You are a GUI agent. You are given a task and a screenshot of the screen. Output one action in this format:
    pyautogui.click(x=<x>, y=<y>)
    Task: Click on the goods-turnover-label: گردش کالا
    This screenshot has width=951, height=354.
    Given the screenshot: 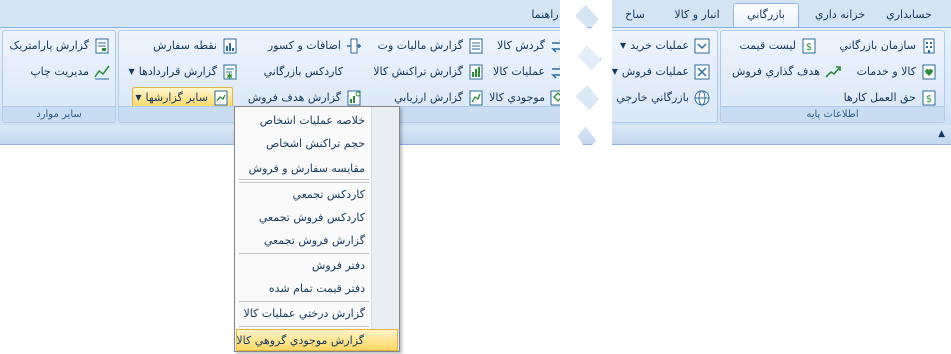 What is the action you would take?
    pyautogui.click(x=521, y=45)
    